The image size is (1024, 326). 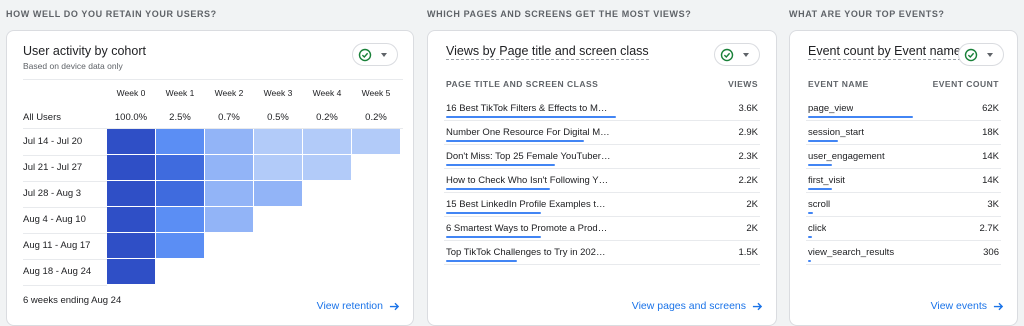 What do you see at coordinates (131, 117) in the screenshot?
I see `all-users-value: 100.0%` at bounding box center [131, 117].